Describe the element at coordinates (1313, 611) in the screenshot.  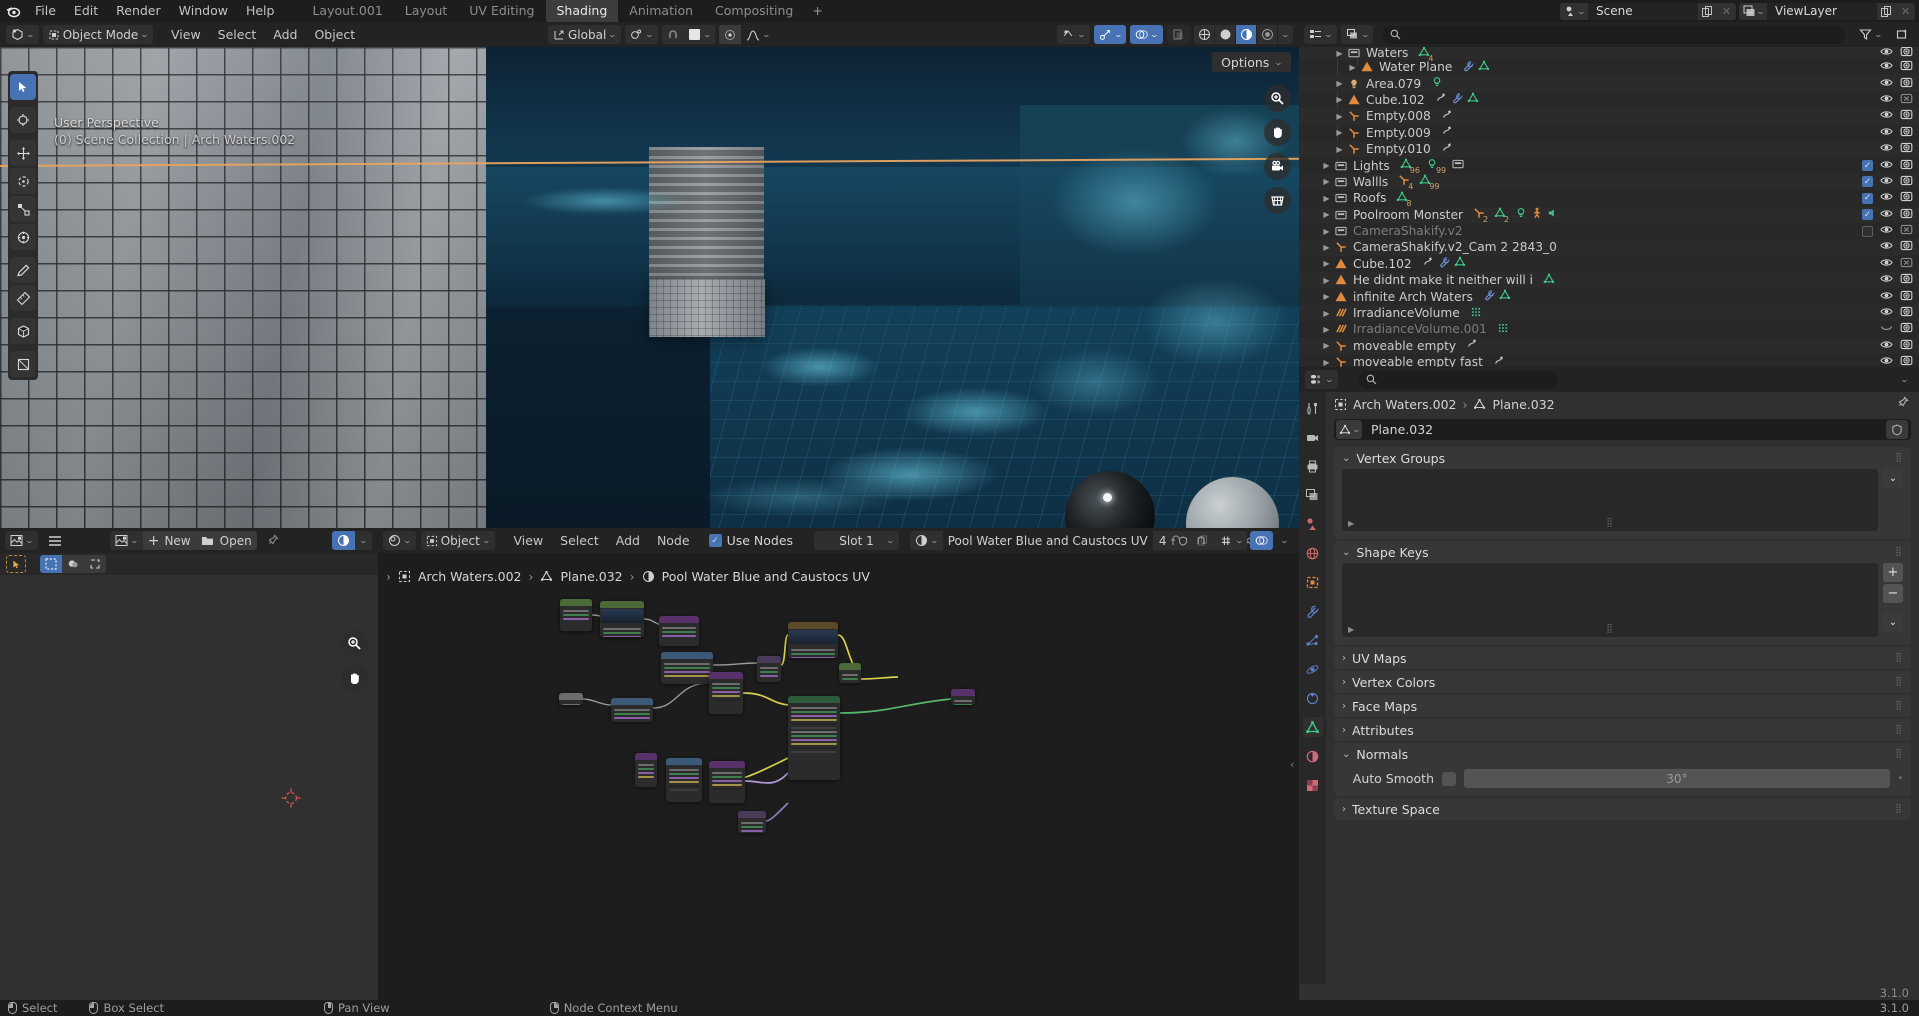
I see `properties-tab-modifiers` at that location.